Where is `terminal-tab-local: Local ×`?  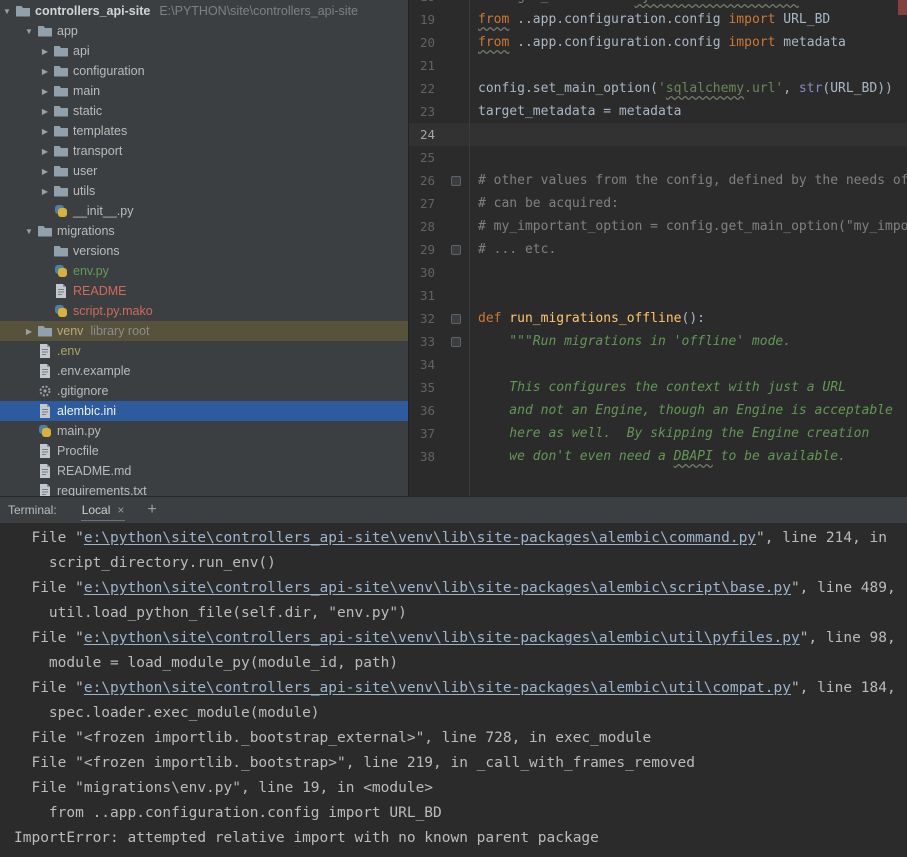
terminal-tab-local: Local × is located at coordinates (103, 510).